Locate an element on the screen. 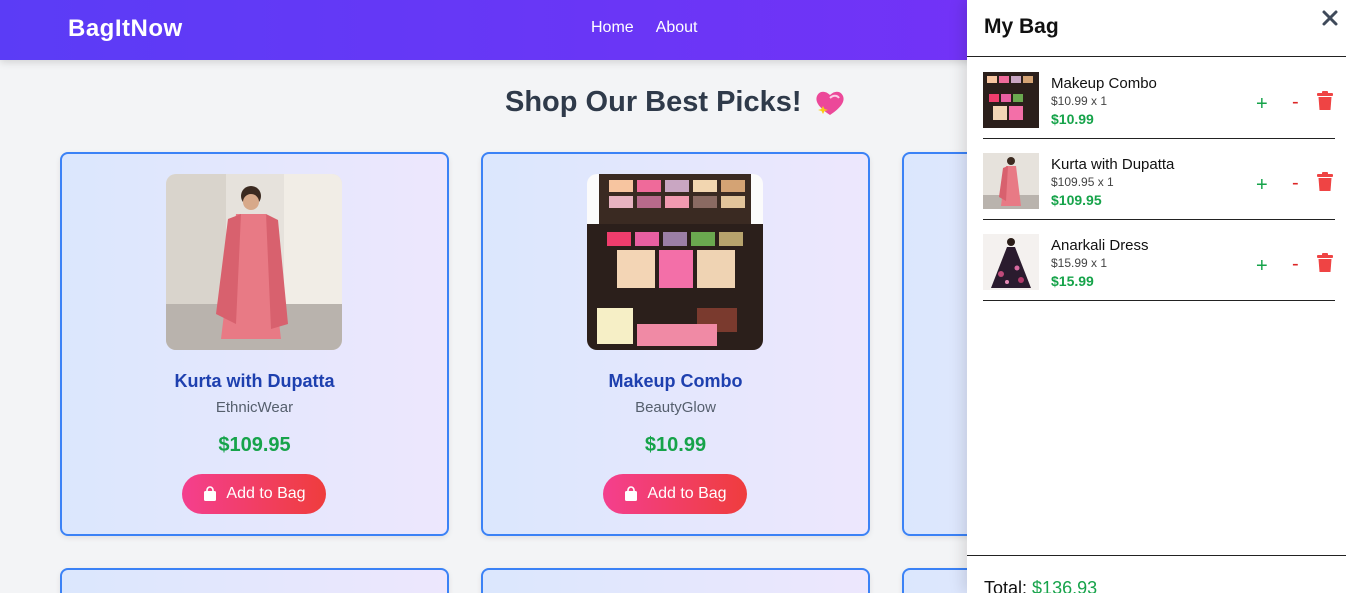 Image resolution: width=1346 pixels, height=593 pixels. cart-header: My Bag is located at coordinates (1156, 28).